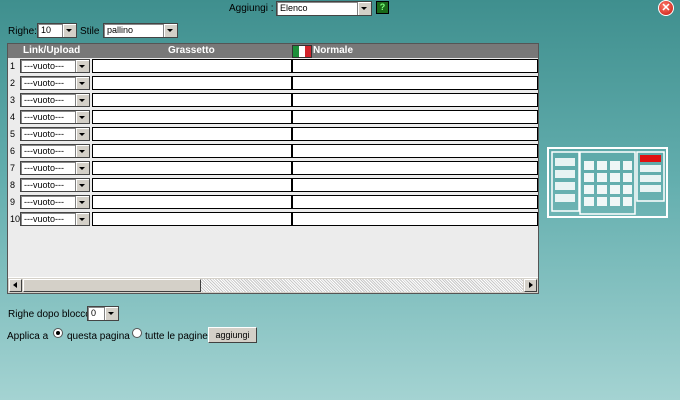  What do you see at coordinates (294, 8) in the screenshot?
I see `add-type-value: Elenco` at bounding box center [294, 8].